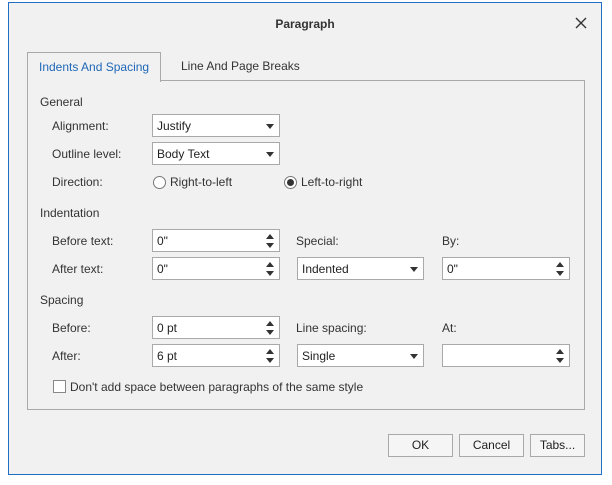 The width and height of the screenshot is (612, 485). Describe the element at coordinates (201, 182) in the screenshot. I see `right-to-left-label: Right-to-left` at that location.